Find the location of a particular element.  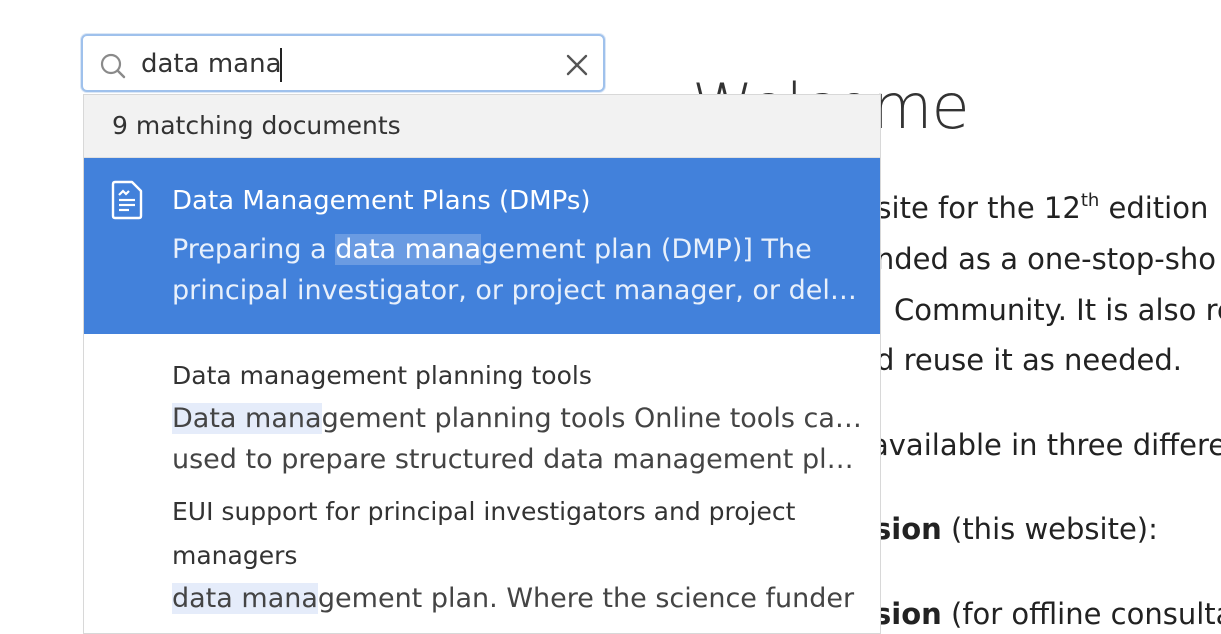

search-icon is located at coordinates (113, 66).